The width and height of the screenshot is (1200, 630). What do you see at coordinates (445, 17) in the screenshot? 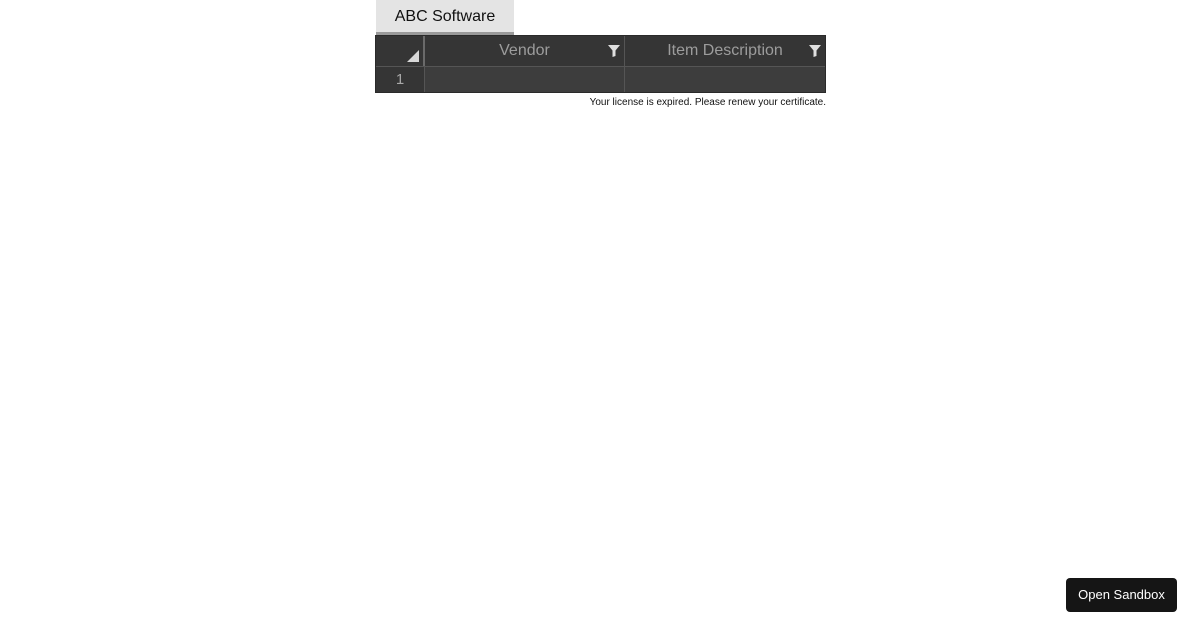
I see `sheet-tab: ABC Software` at bounding box center [445, 17].